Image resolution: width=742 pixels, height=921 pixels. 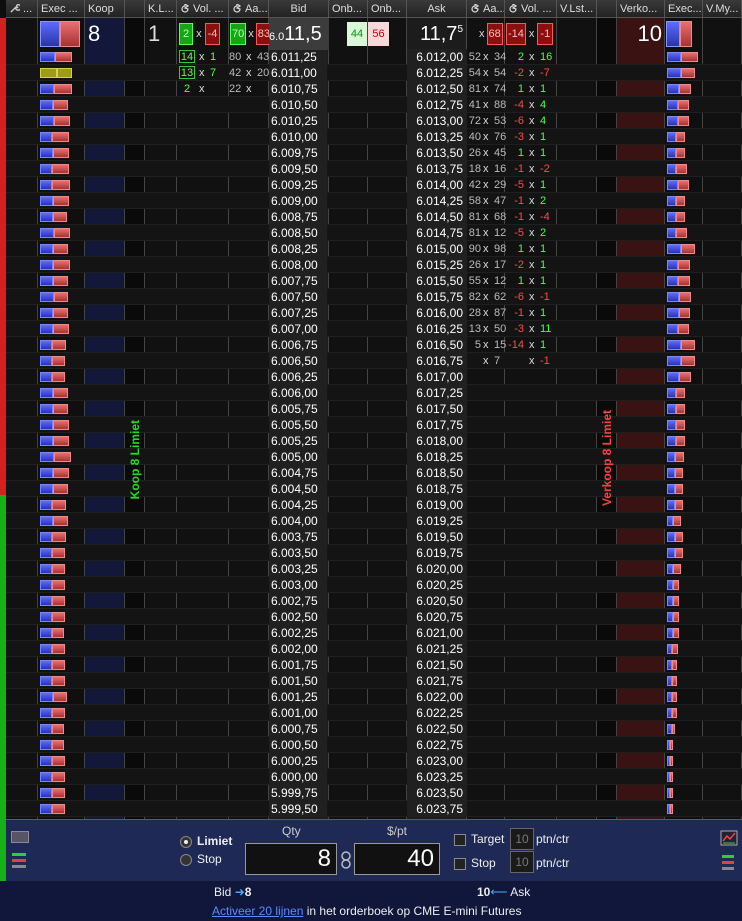 What do you see at coordinates (437, 633) in the screenshot?
I see `ask-price: 6.021,00` at bounding box center [437, 633].